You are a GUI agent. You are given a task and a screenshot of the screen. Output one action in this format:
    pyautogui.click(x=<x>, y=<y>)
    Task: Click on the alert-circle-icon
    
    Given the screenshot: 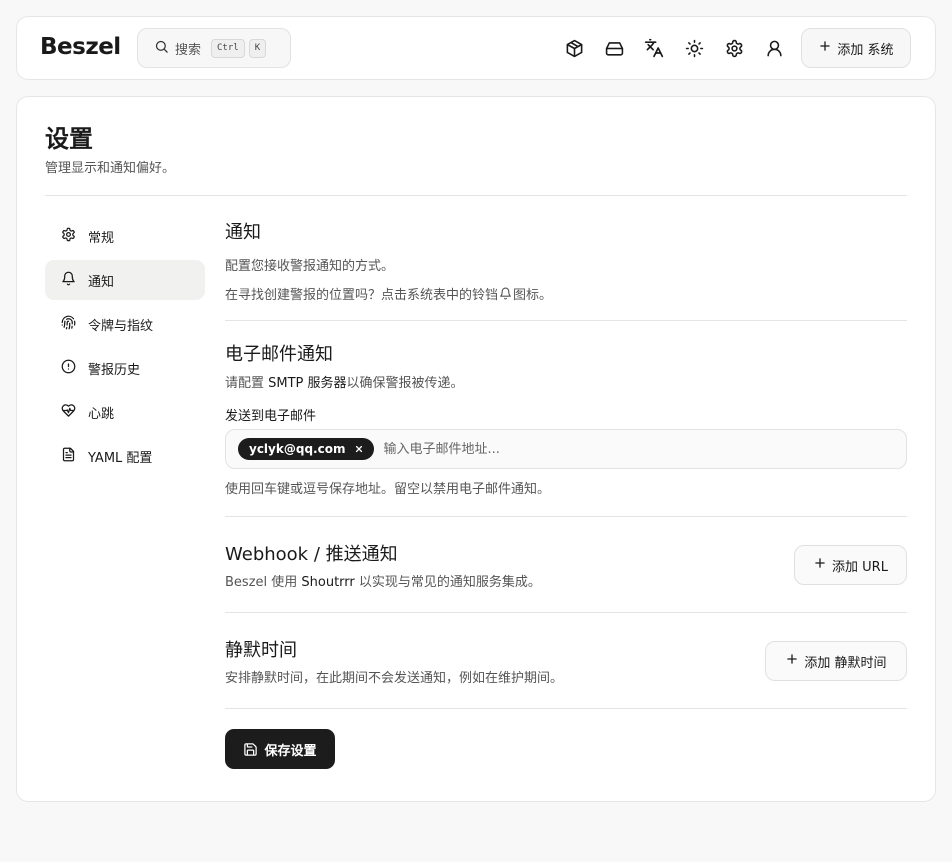 What is the action you would take?
    pyautogui.click(x=74, y=368)
    